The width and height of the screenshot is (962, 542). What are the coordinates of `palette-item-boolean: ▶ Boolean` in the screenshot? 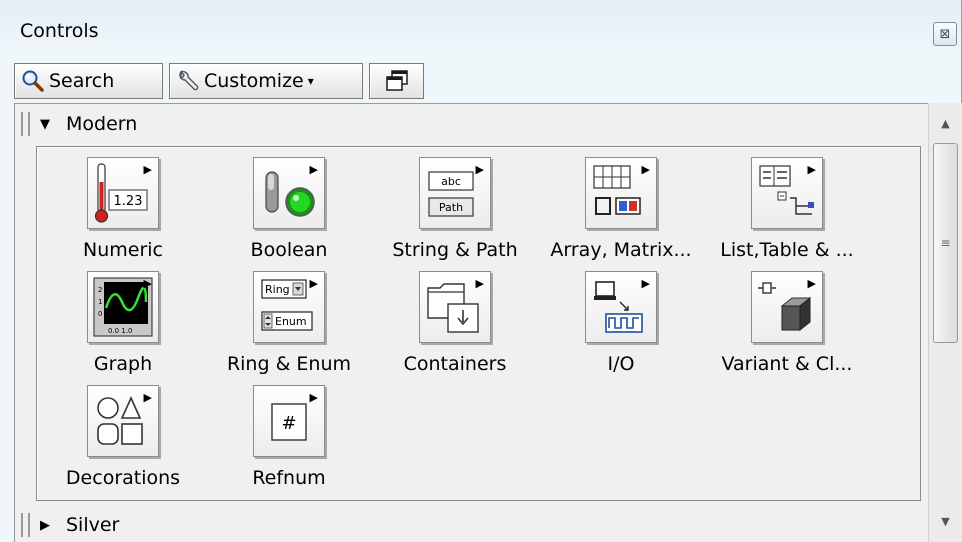 It's located at (289, 211).